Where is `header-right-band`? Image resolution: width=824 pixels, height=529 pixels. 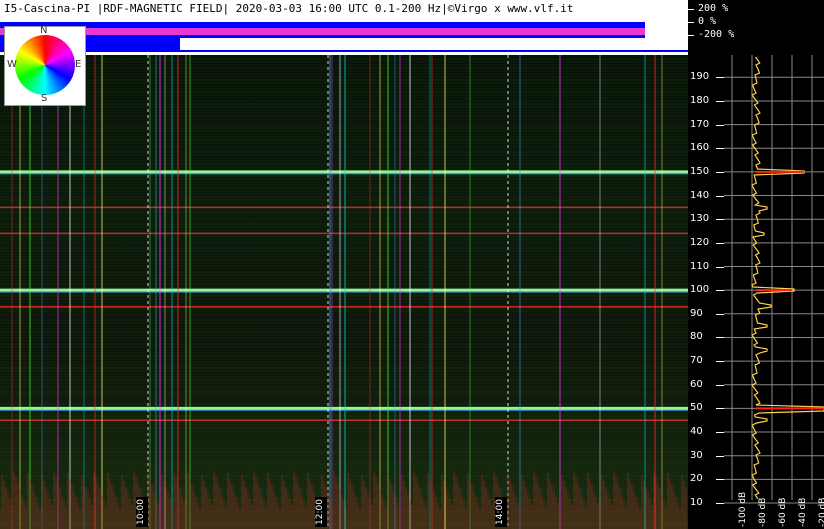 header-right-band is located at coordinates (666, 24).